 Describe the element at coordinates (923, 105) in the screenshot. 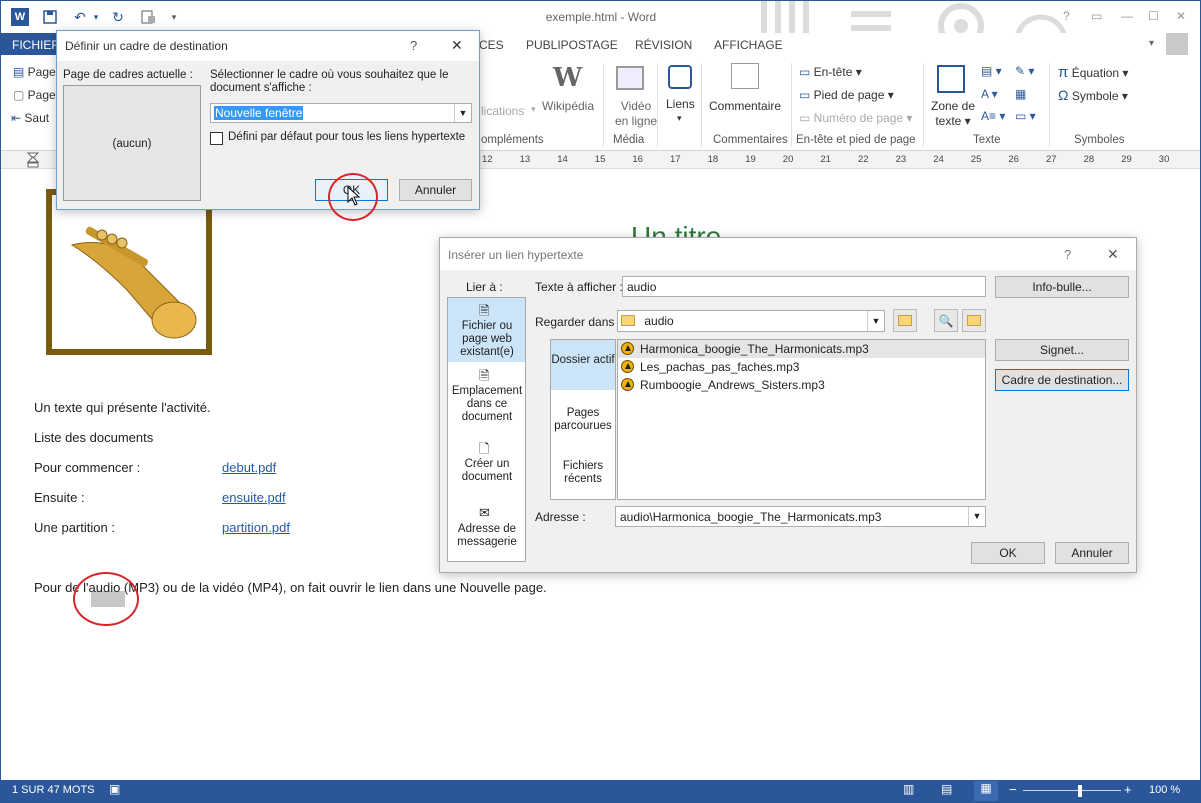

I see `separator` at that location.